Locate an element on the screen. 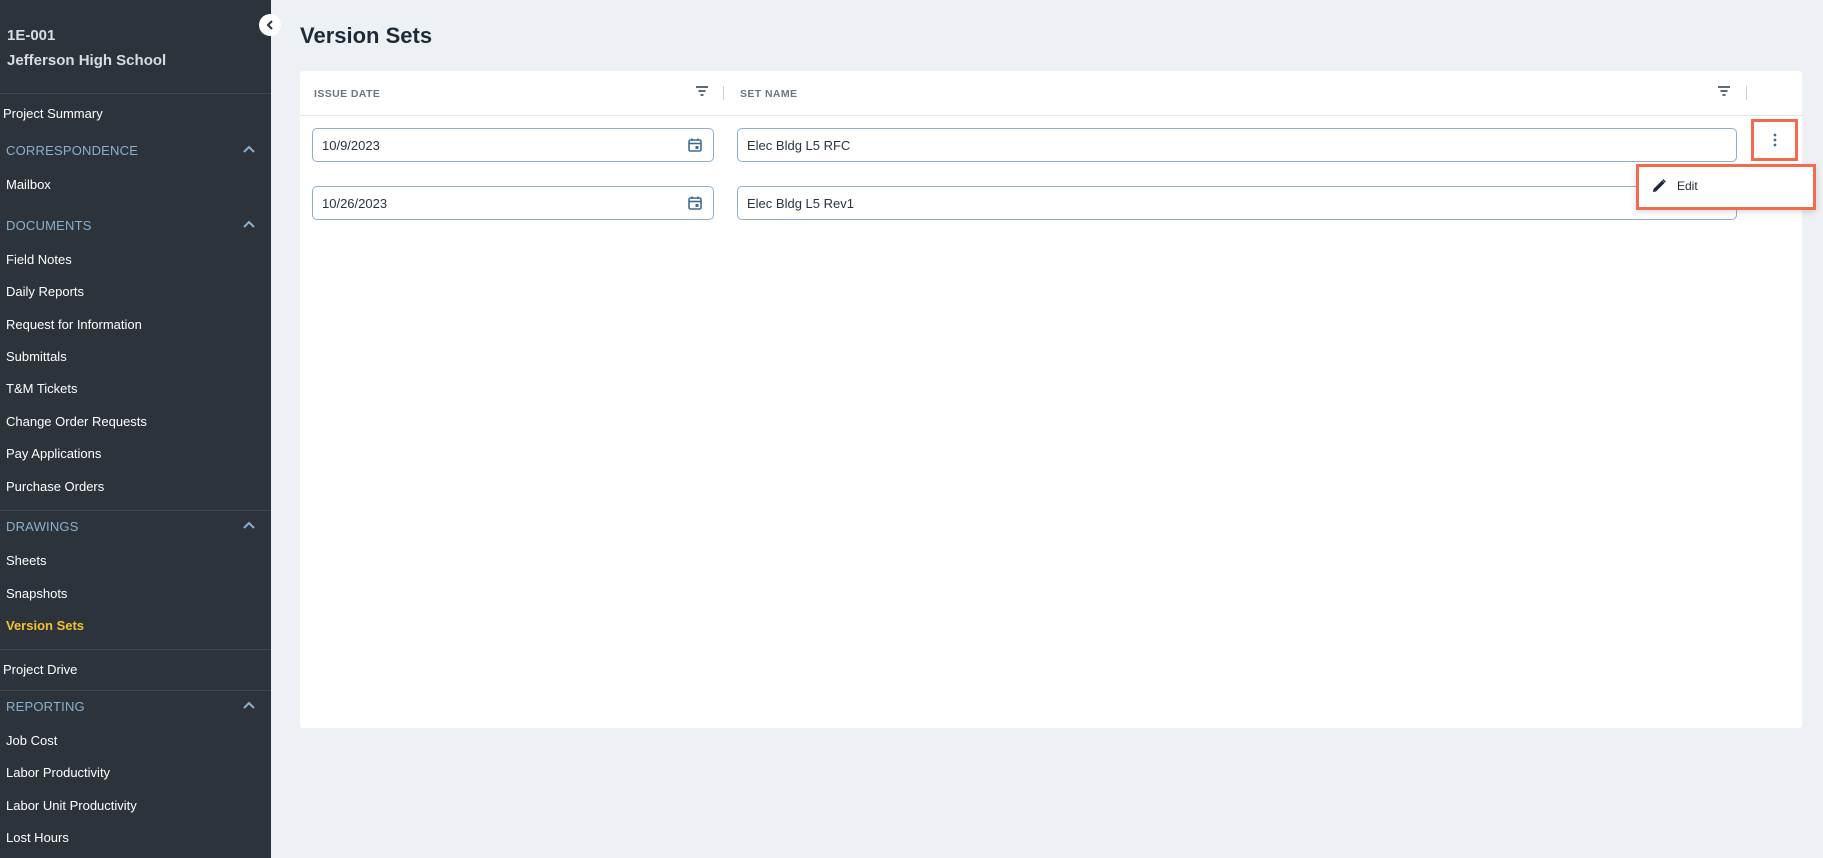 The image size is (1823, 858). section-label: REPORTING is located at coordinates (45, 706).